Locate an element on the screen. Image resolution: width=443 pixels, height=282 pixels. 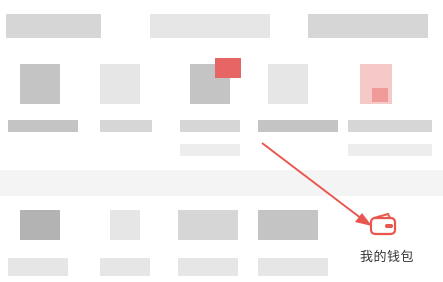
wallet-icon is located at coordinates (383, 224).